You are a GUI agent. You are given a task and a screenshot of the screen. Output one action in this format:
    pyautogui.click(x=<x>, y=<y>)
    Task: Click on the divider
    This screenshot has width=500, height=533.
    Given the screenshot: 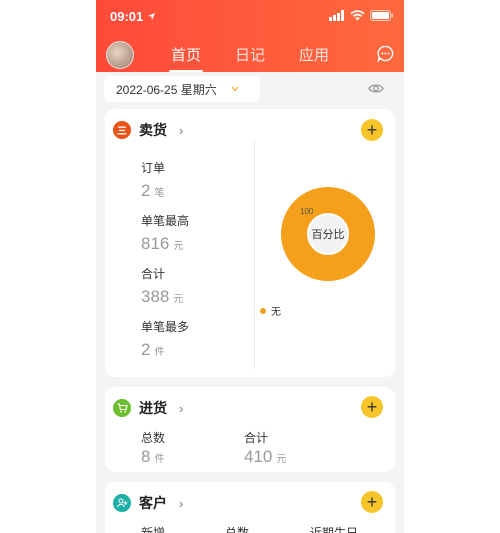 What is the action you would take?
    pyautogui.click(x=254, y=254)
    